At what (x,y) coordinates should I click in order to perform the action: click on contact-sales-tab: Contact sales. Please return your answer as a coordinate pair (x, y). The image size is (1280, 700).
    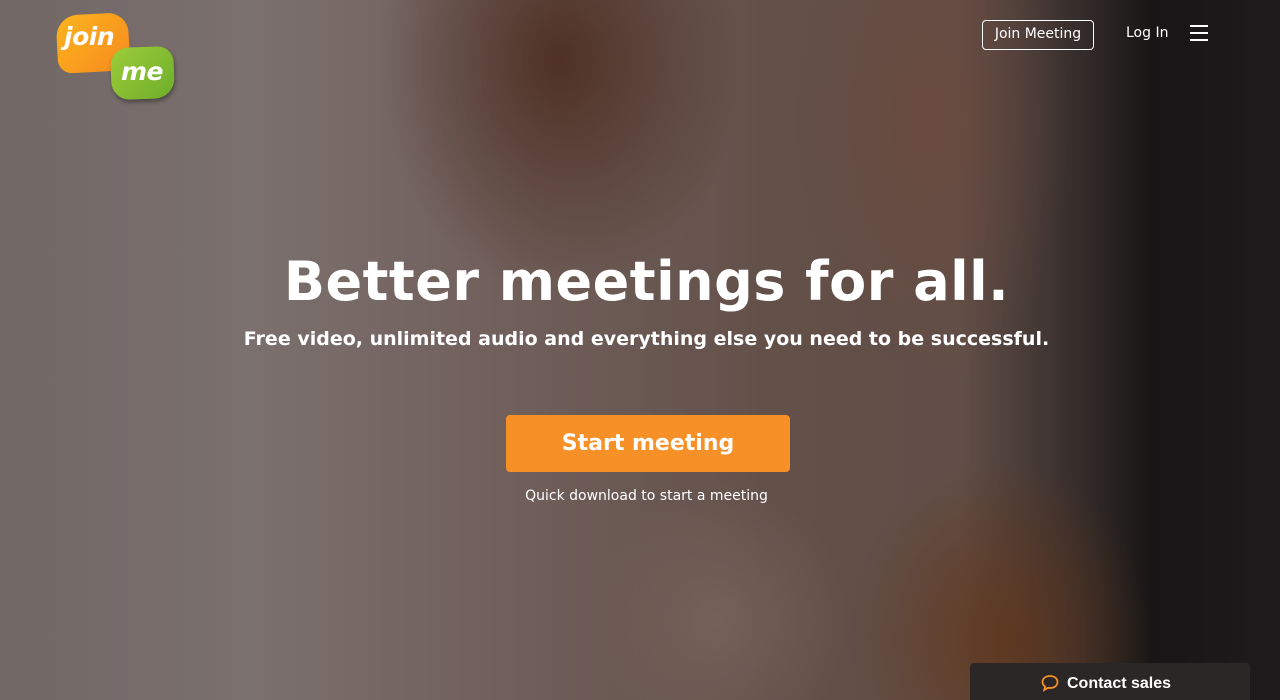
    Looking at the image, I should click on (1110, 681).